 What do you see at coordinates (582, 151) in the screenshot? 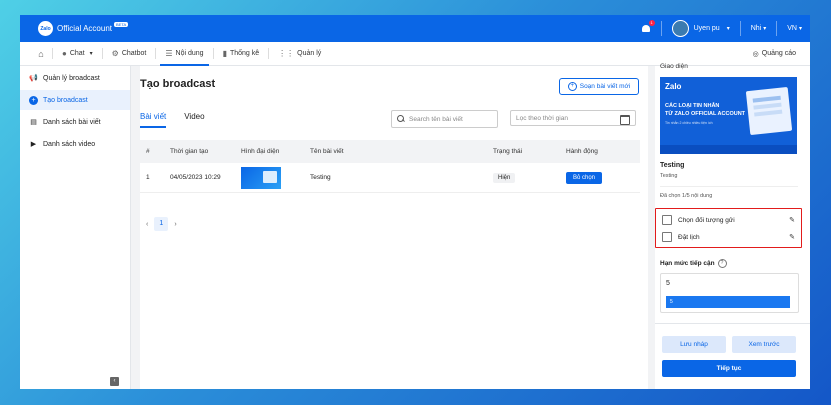
I see `column-header: Hành động` at bounding box center [582, 151].